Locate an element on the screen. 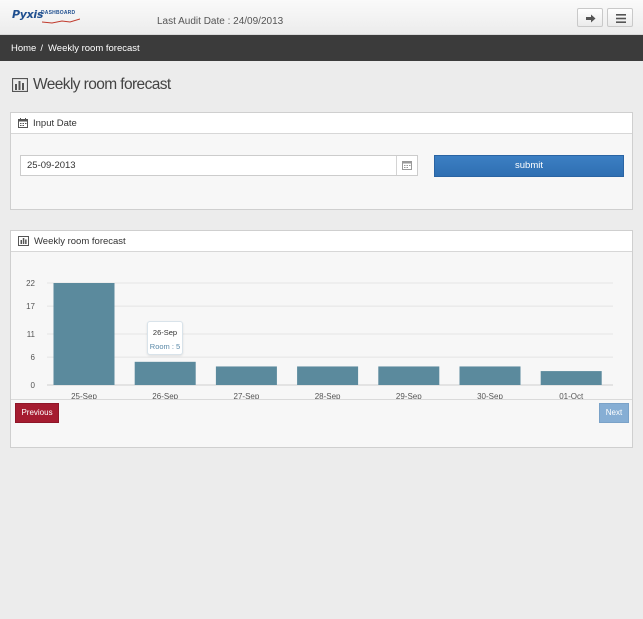 This screenshot has width=643, height=619. bars-icon is located at coordinates (621, 18).